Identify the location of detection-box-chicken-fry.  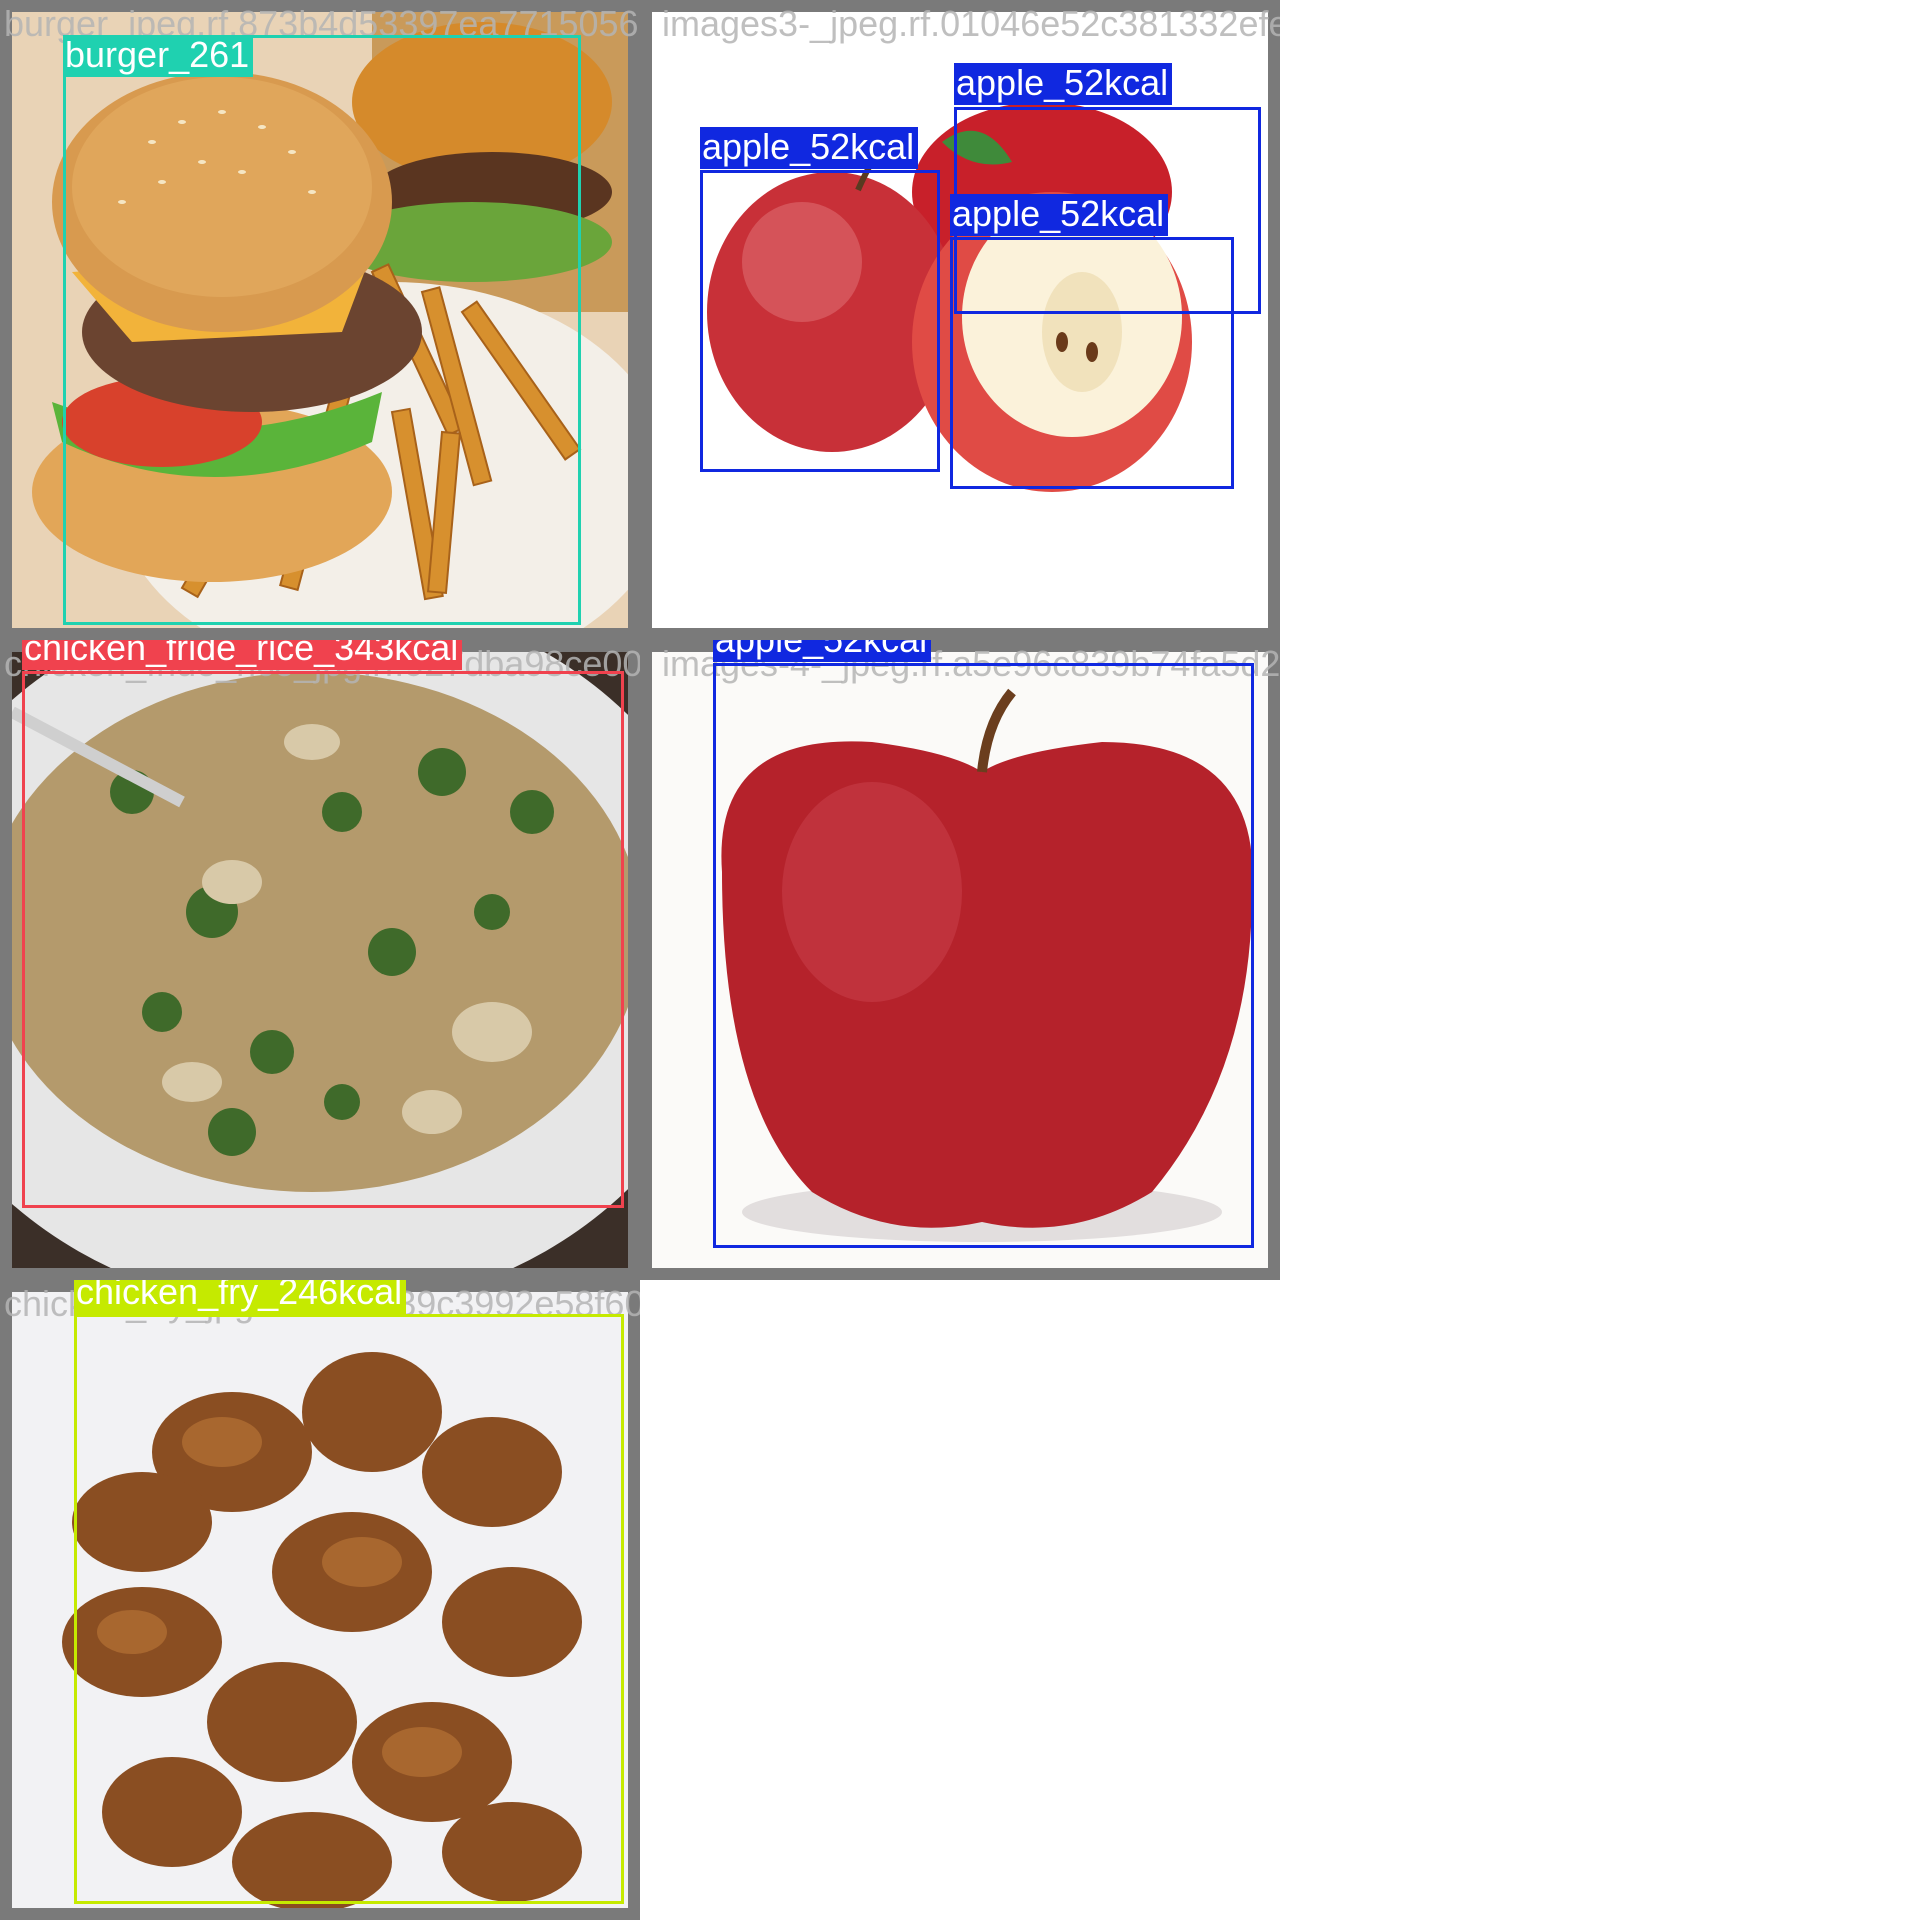
(349, 1609).